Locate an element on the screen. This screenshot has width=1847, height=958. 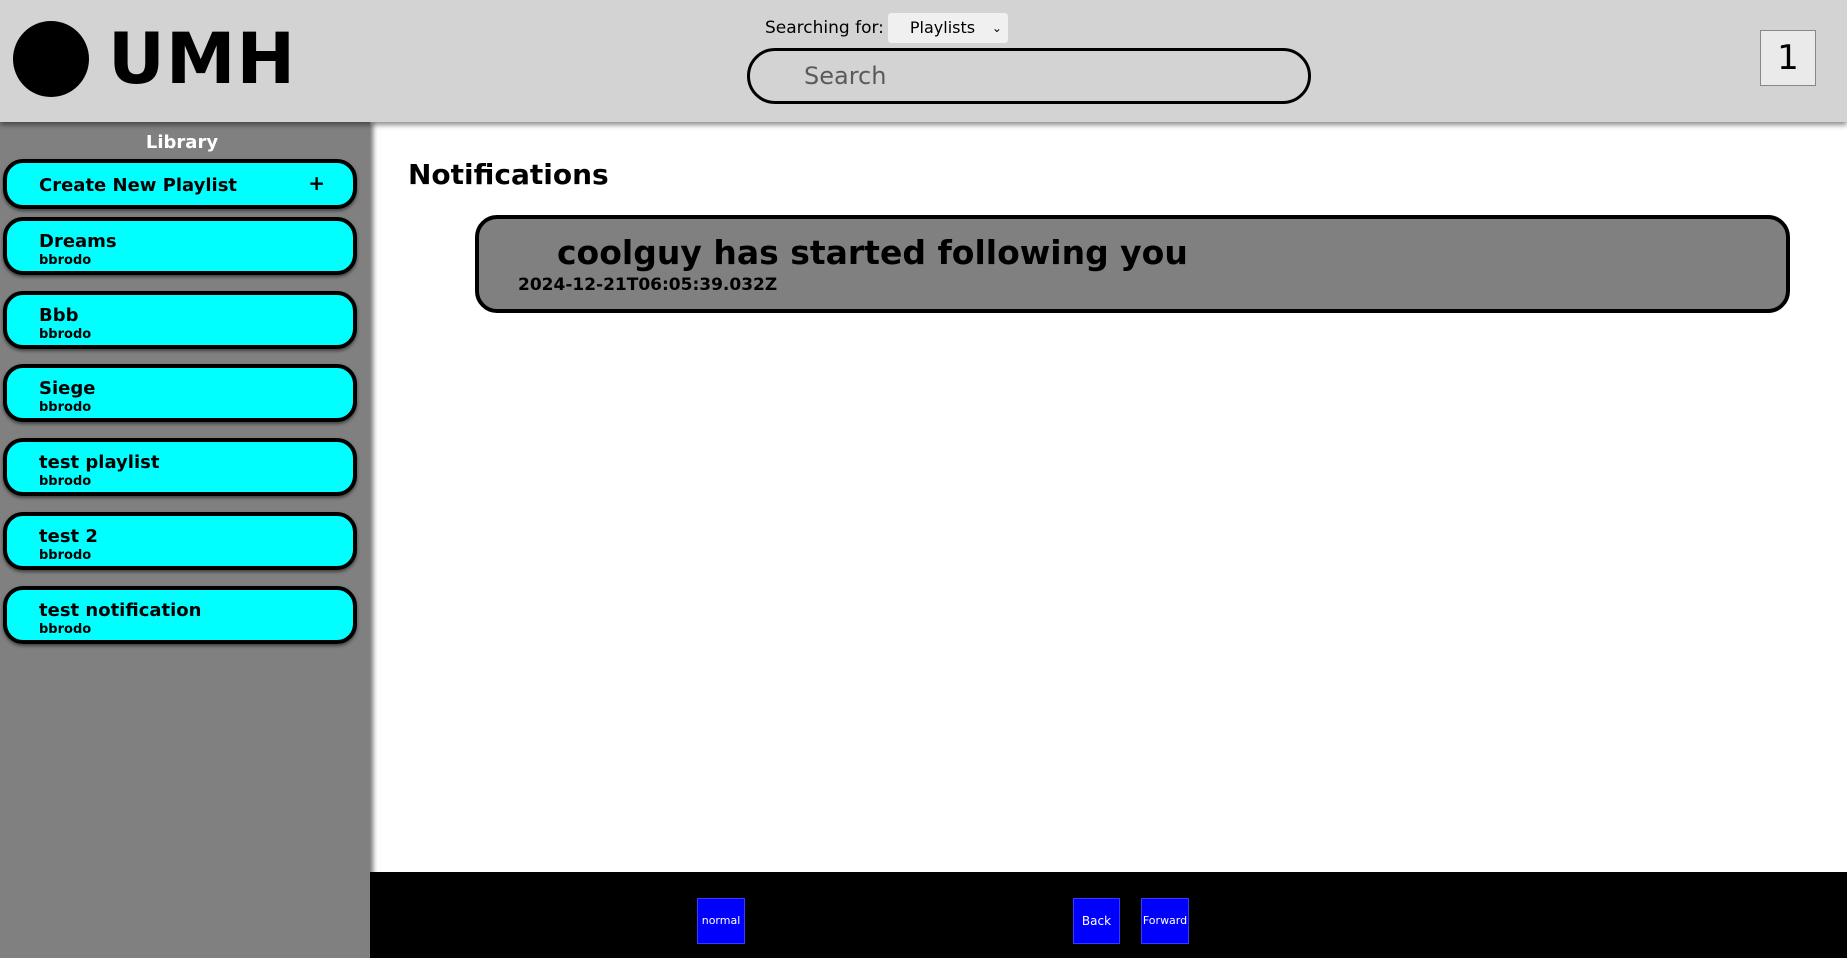
search-type-row: Searching for: Playlists ⌄ is located at coordinates (886, 28).